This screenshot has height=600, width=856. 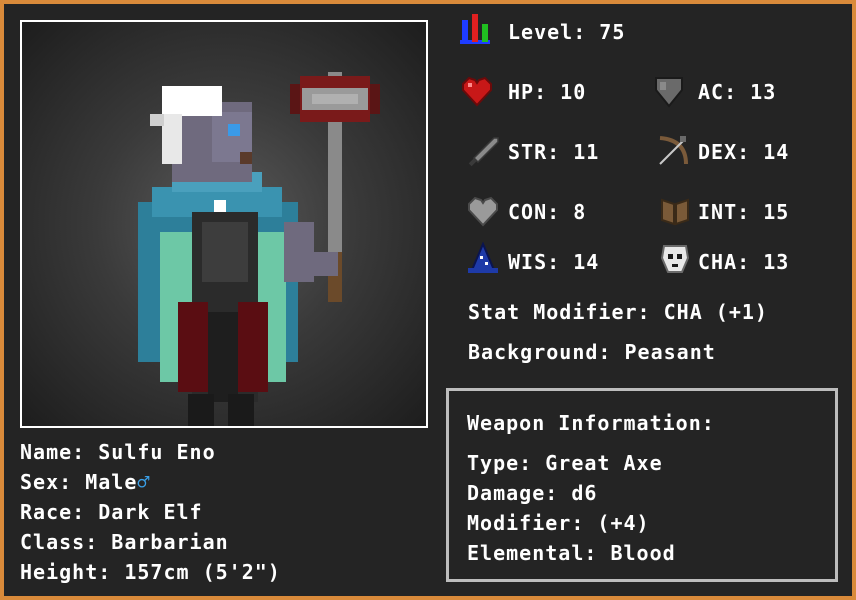 I want to click on race-value: Dark Elf, so click(x=150, y=512).